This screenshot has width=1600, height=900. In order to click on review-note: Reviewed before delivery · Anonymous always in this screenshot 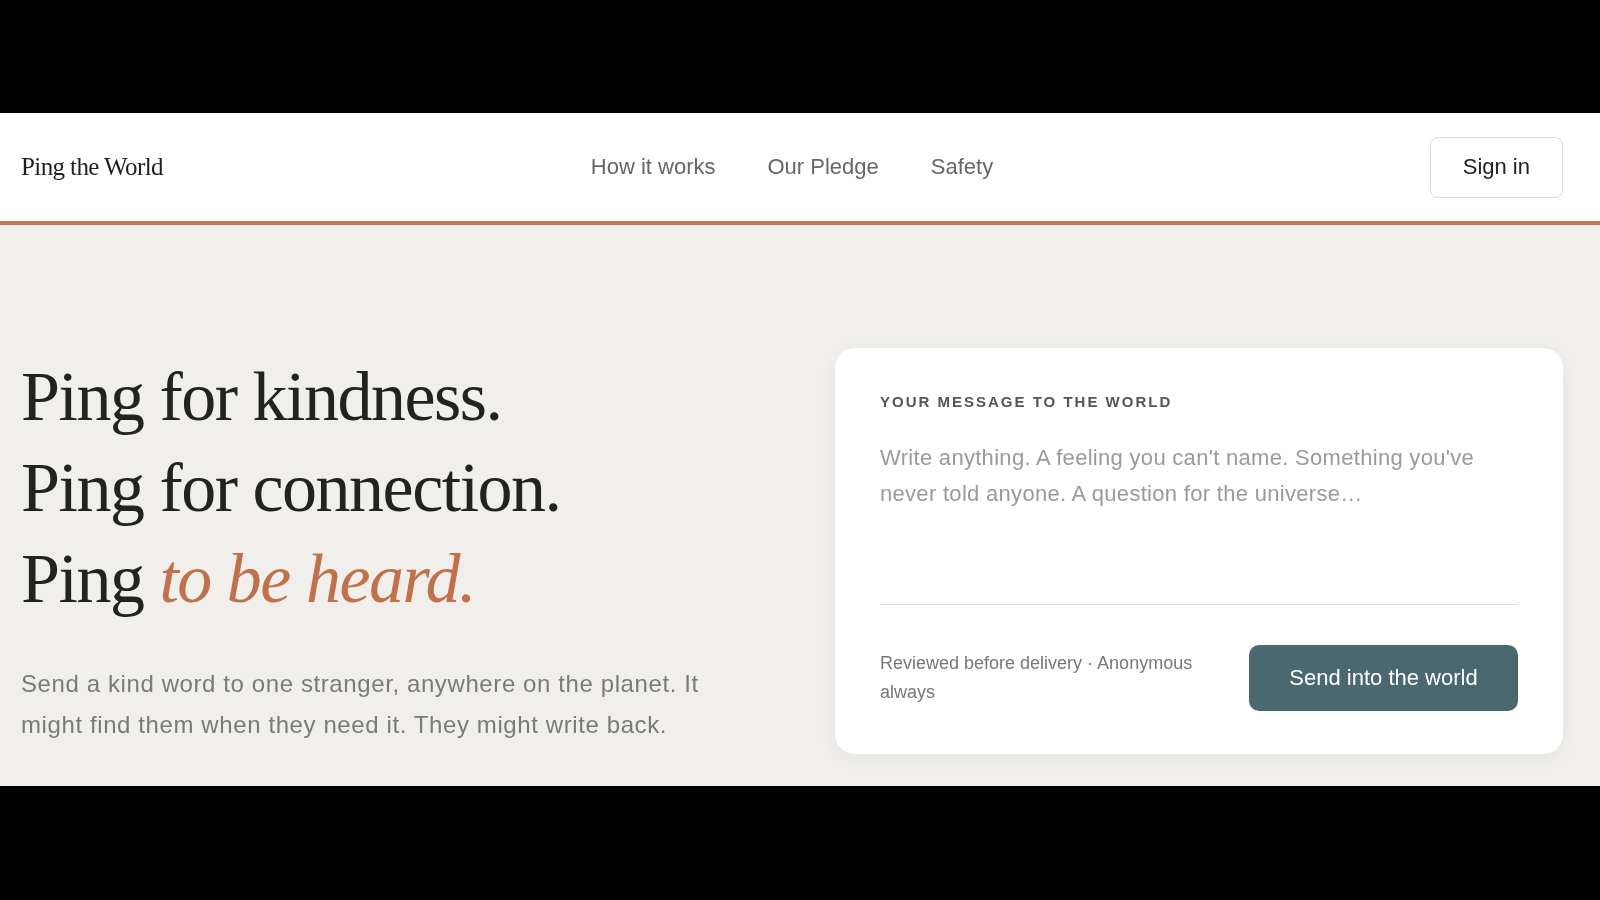, I will do `click(1037, 678)`.